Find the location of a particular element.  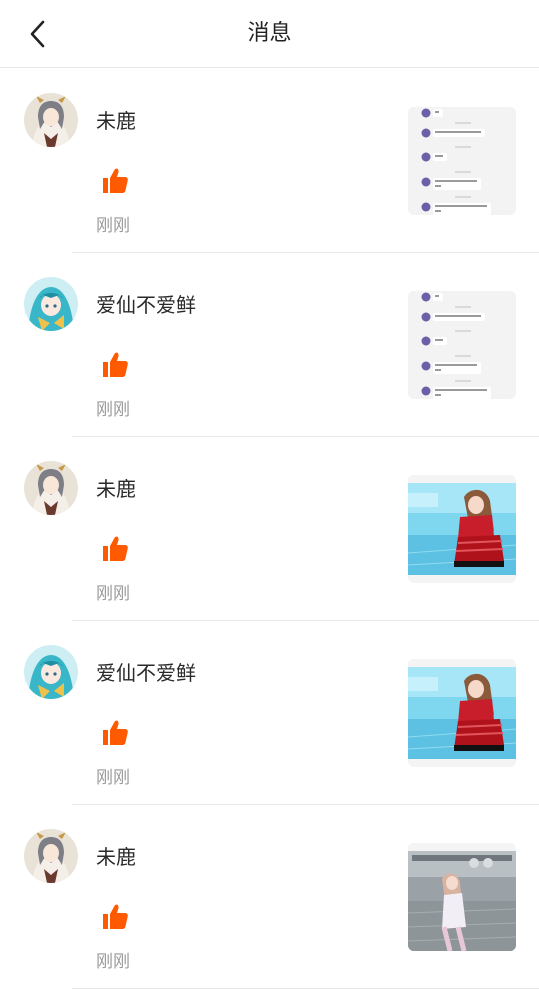

page-title: 消息 is located at coordinates (269, 33).